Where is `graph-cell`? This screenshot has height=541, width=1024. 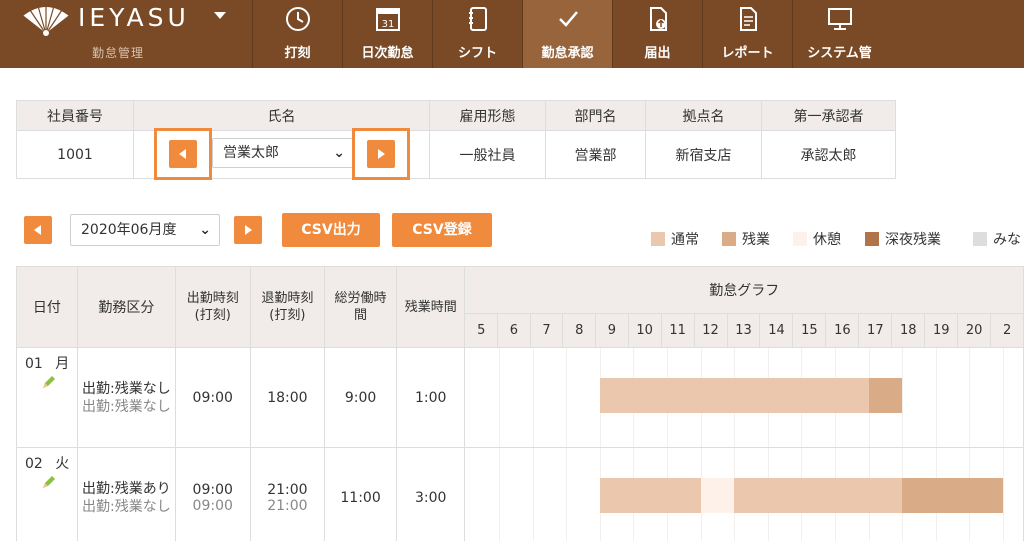
graph-cell is located at coordinates (744, 494).